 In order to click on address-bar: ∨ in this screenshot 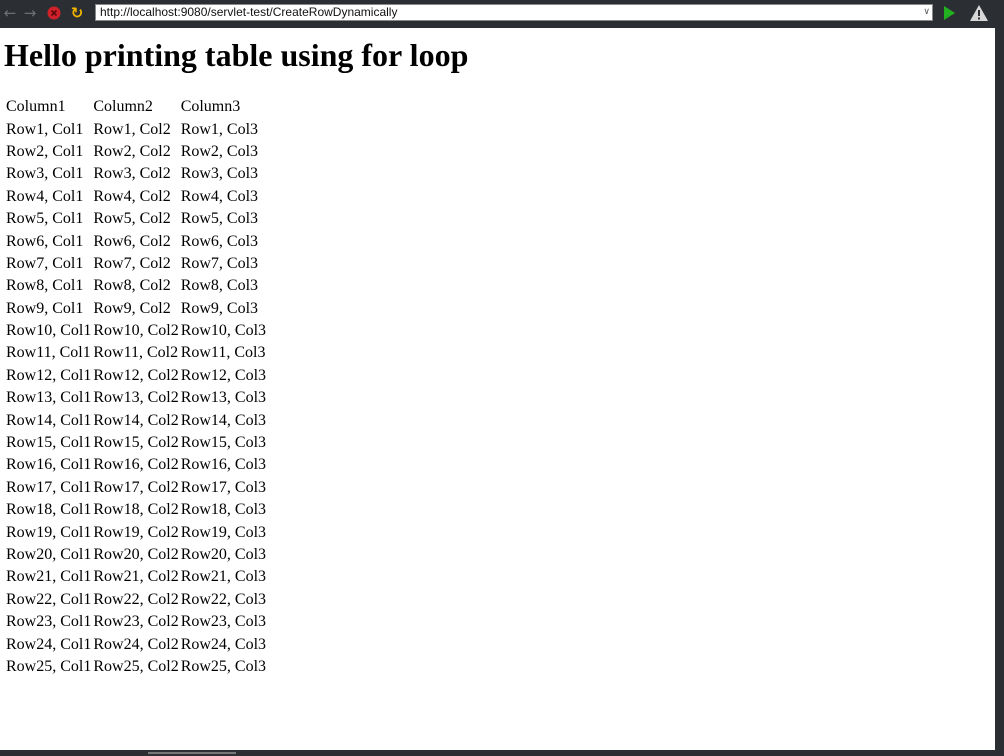, I will do `click(514, 12)`.